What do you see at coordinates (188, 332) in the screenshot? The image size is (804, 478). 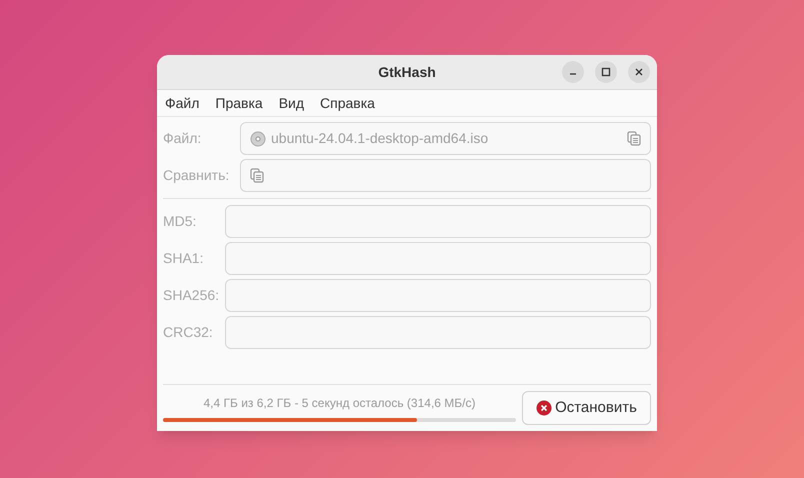 I see `field-label: CRC32:` at bounding box center [188, 332].